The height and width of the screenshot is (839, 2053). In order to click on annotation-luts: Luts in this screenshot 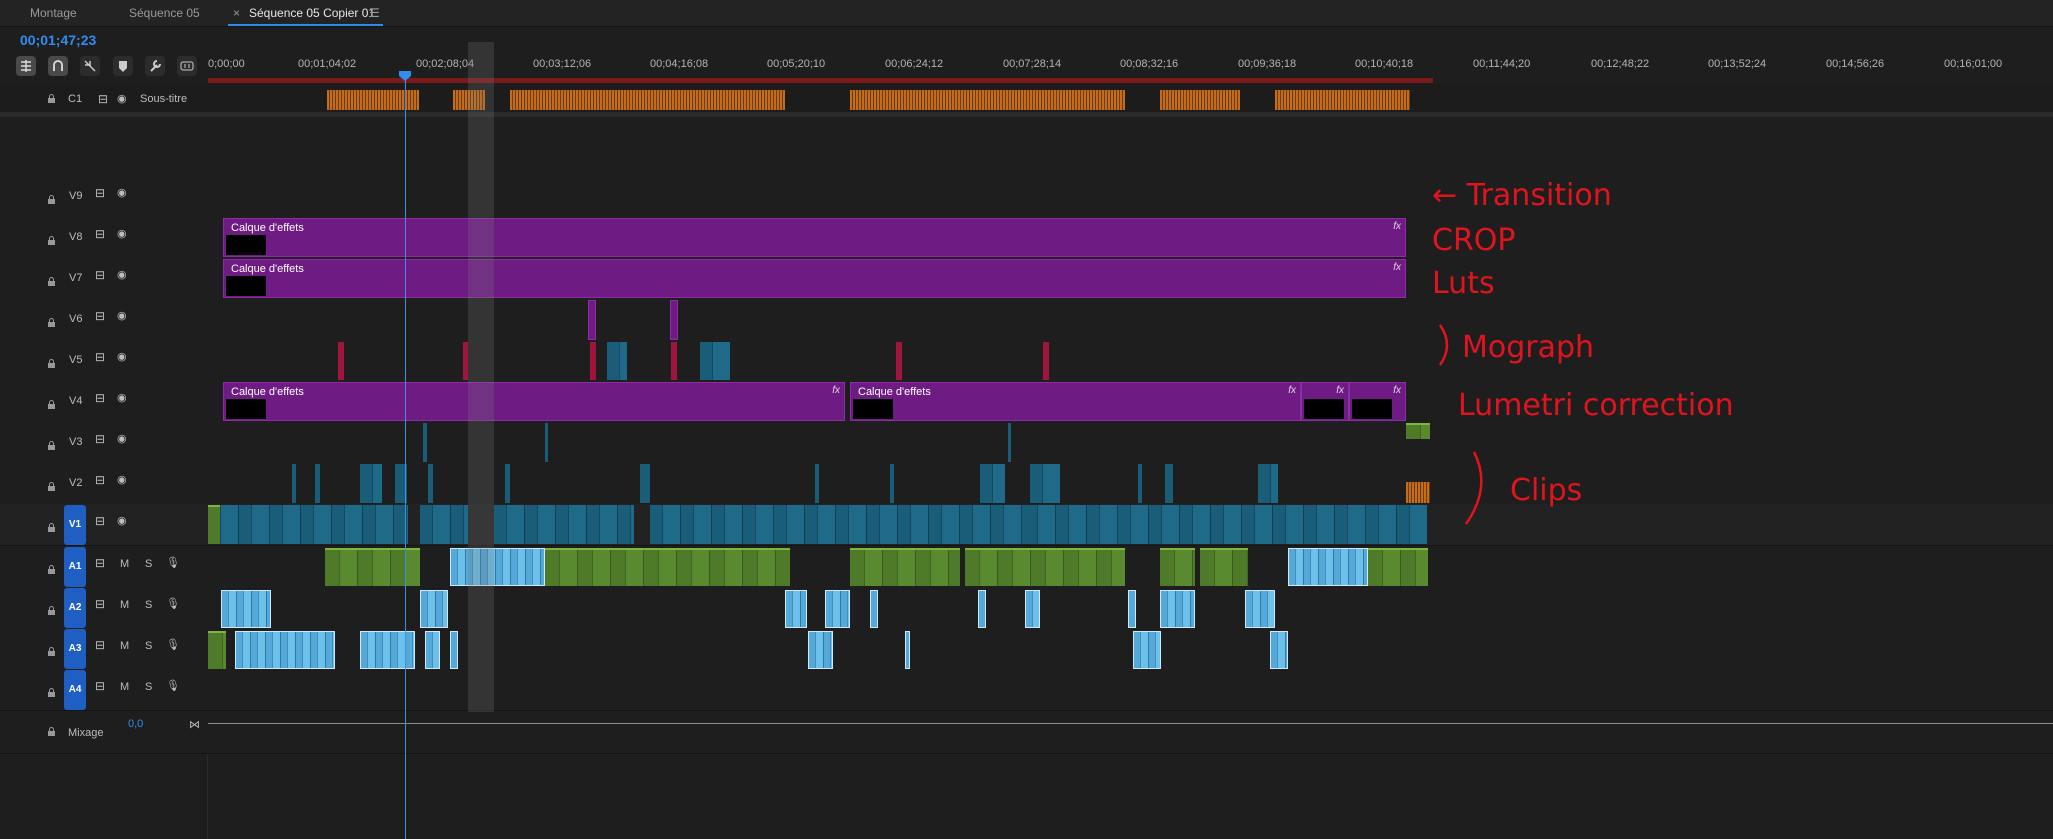, I will do `click(1463, 283)`.